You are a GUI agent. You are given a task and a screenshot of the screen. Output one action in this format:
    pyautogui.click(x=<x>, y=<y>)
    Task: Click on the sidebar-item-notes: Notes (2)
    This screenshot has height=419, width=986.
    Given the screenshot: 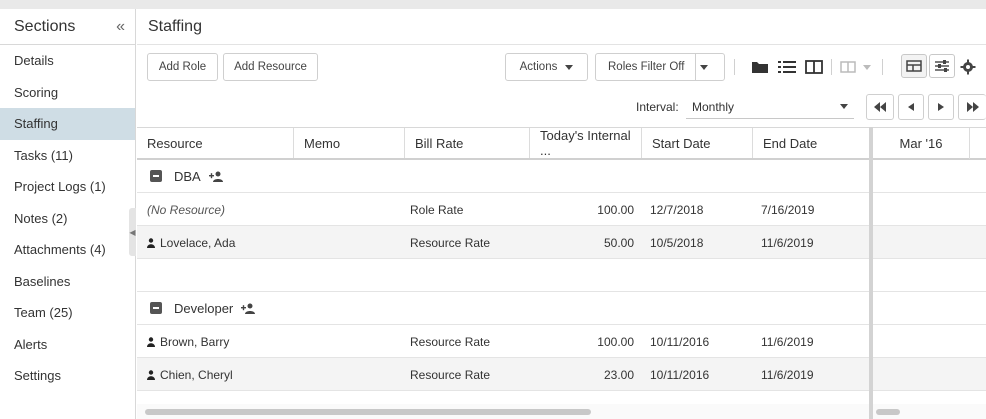 What is the action you would take?
    pyautogui.click(x=67, y=219)
    